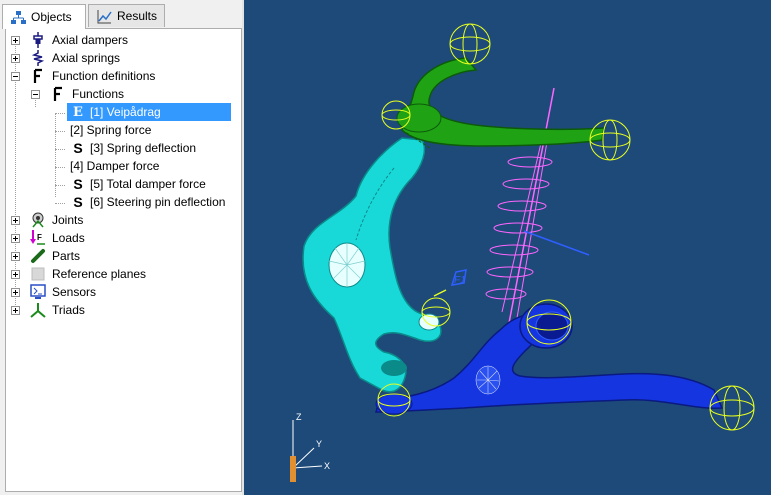 The width and height of the screenshot is (771, 495). I want to click on tree-item-label: [6] Steering pin deflection, so click(158, 202).